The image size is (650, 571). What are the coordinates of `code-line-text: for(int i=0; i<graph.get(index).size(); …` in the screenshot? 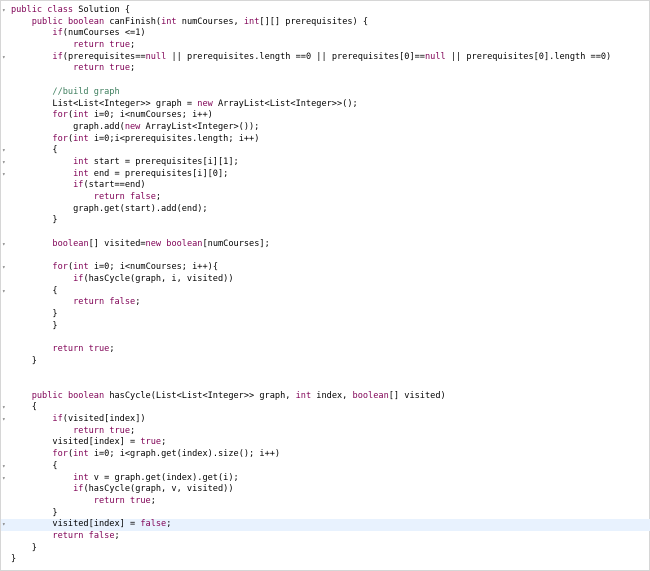 It's located at (166, 454).